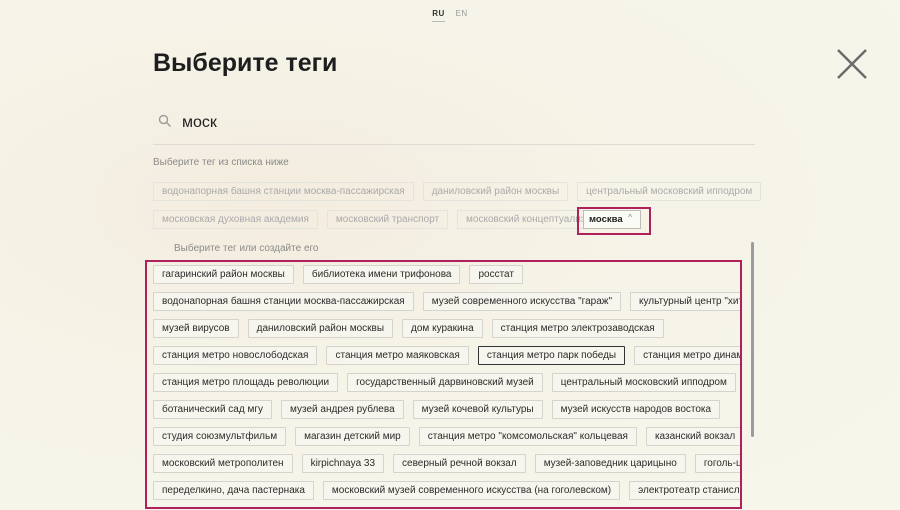 This screenshot has width=900, height=510. What do you see at coordinates (397, 355) in the screenshot?
I see `tag-chip: станция метро маяковская` at bounding box center [397, 355].